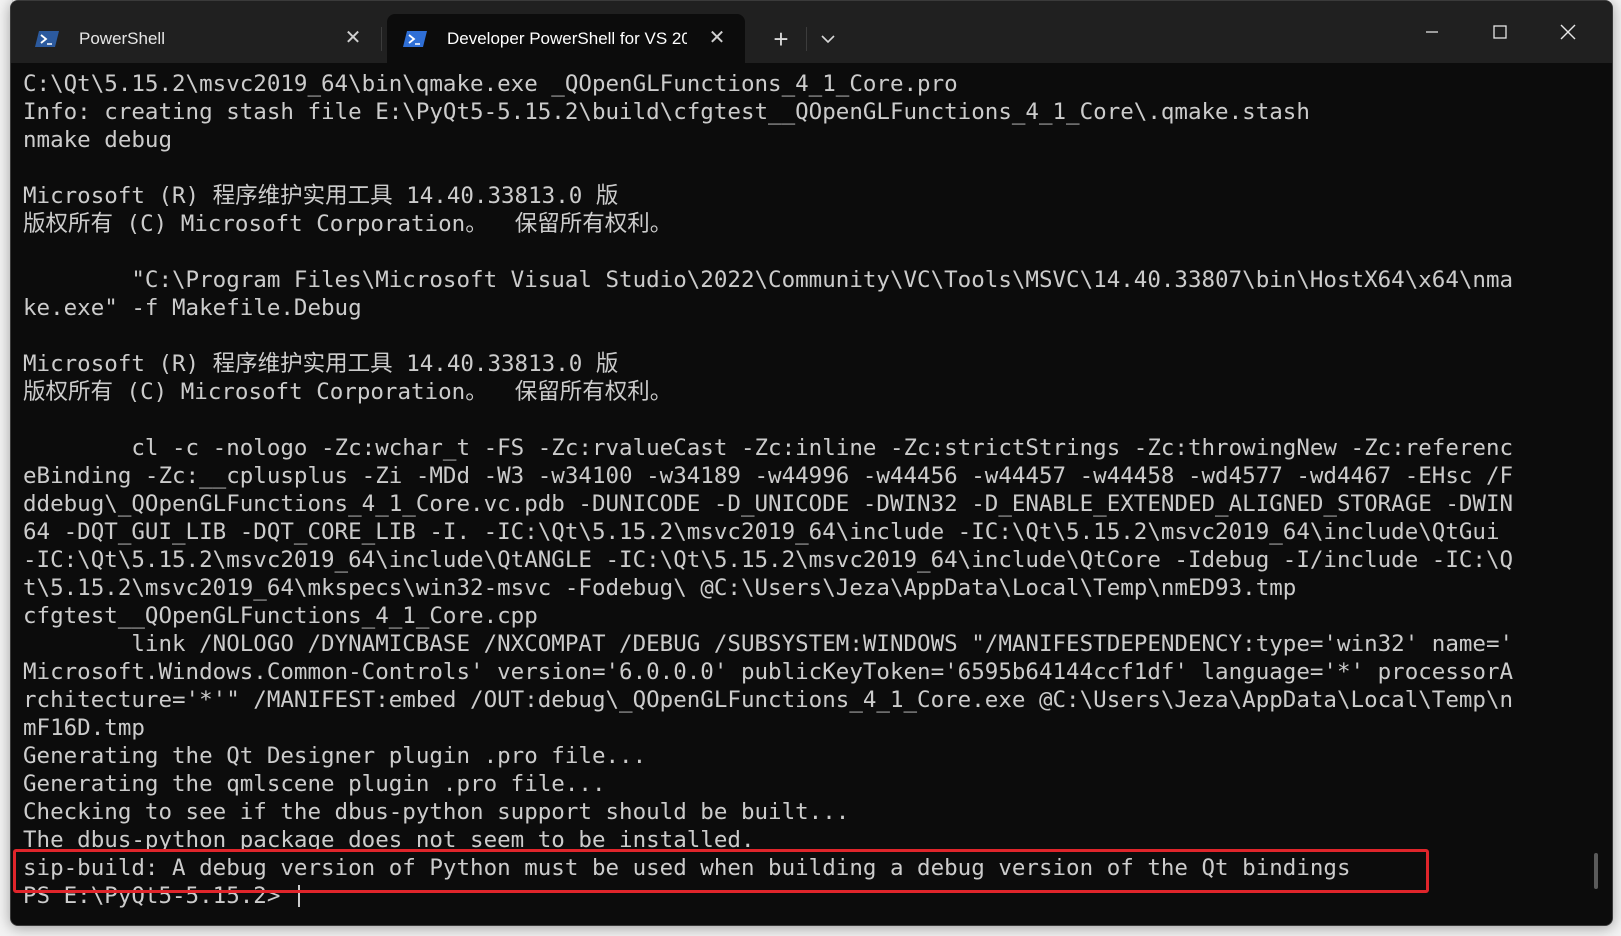 This screenshot has height=936, width=1621. Describe the element at coordinates (721, 871) in the screenshot. I see `error-highlight-box` at that location.